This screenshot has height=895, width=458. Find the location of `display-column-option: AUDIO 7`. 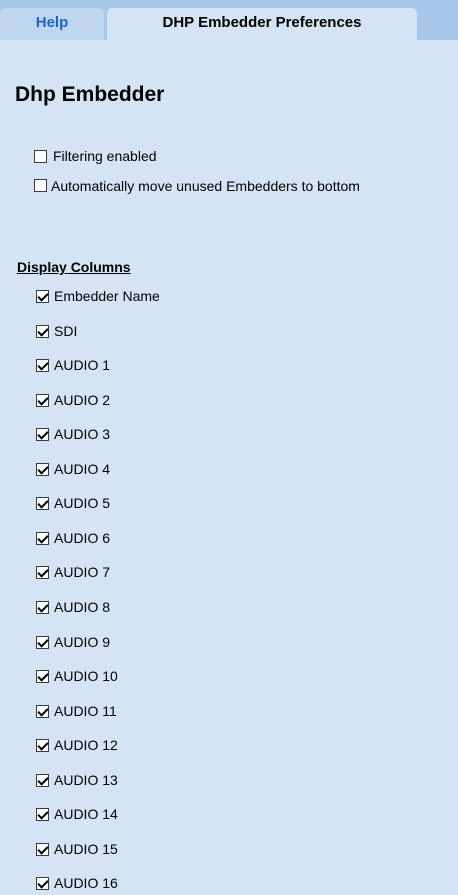

display-column-option: AUDIO 7 is located at coordinates (73, 572).